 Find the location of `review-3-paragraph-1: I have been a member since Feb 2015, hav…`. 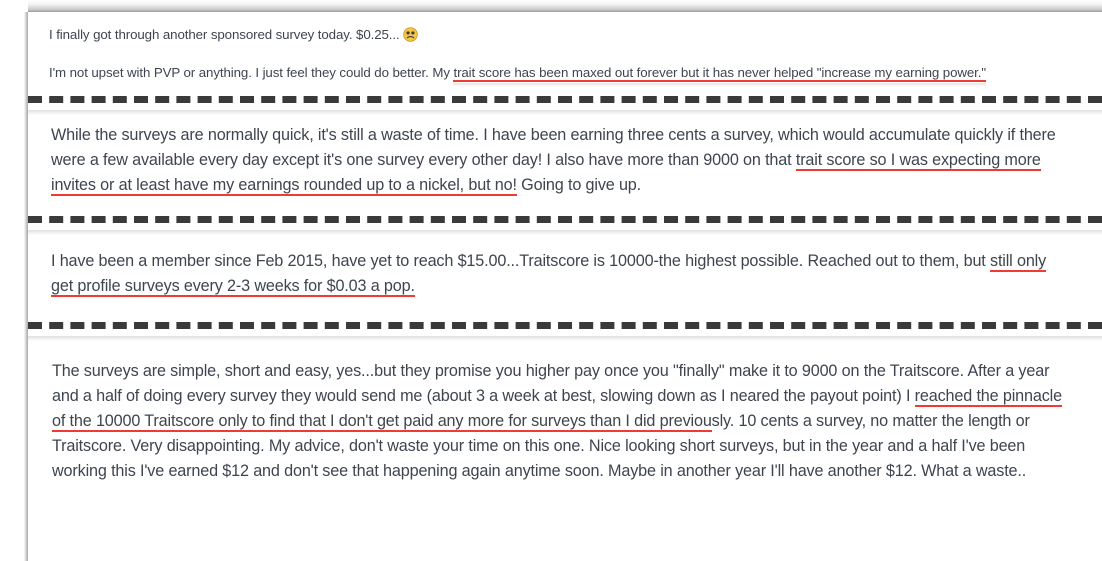

review-3-paragraph-1: I have been a member since Feb 2015, hav… is located at coordinates (560, 274).